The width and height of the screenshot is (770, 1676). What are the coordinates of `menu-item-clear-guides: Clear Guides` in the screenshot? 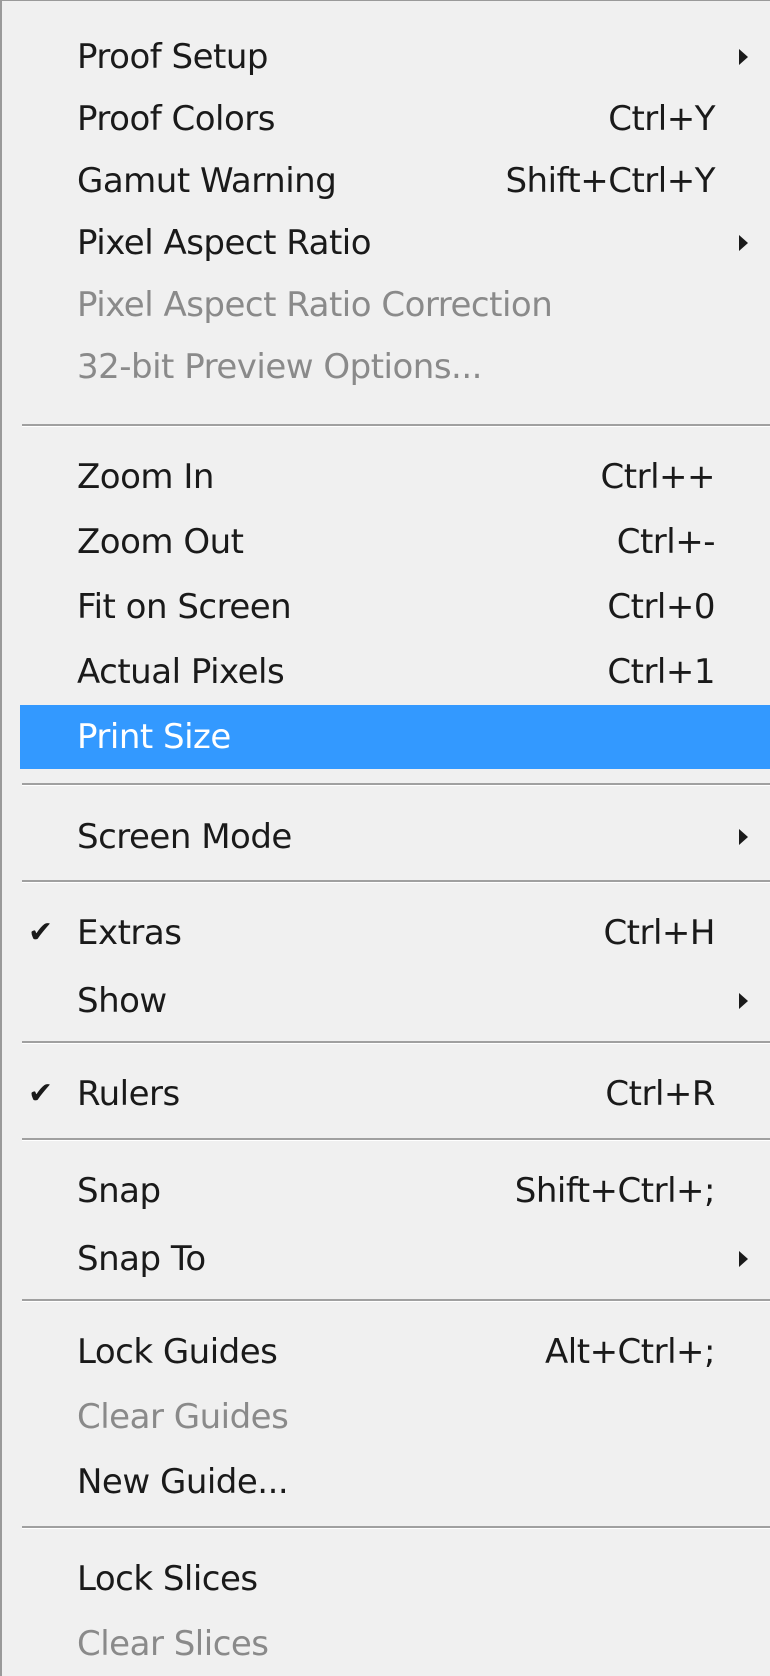 It's located at (395, 1417).